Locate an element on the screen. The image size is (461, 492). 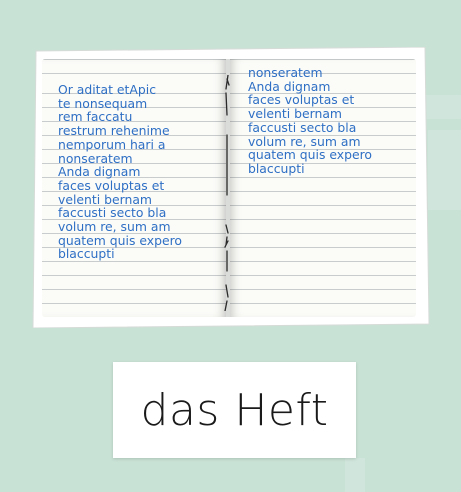
vocabulary-word: das Heft is located at coordinates (234, 410).